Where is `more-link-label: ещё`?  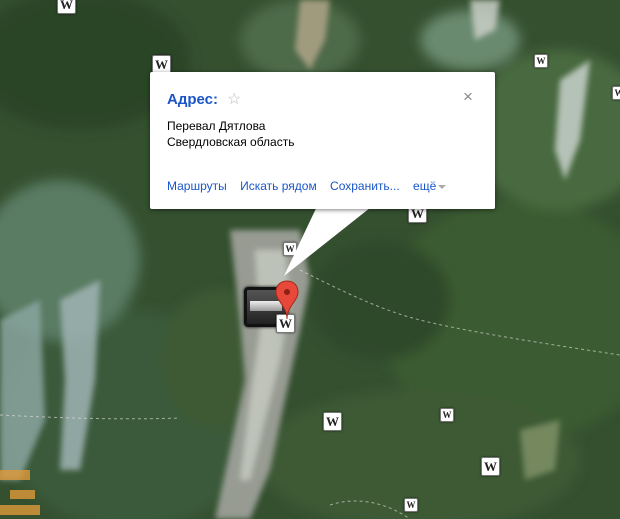 more-link-label: ещё is located at coordinates (425, 186).